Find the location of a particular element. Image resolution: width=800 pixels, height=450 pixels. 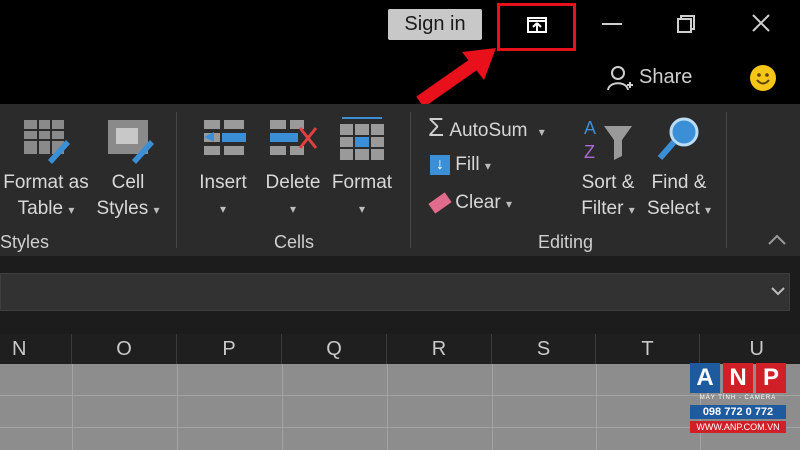

column-header: T is located at coordinates (648, 349).